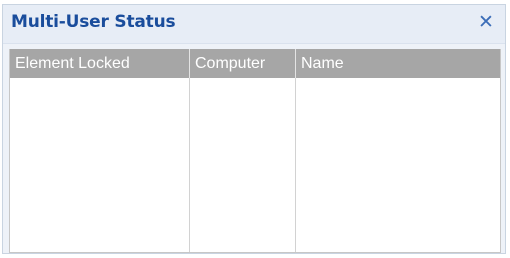 The width and height of the screenshot is (510, 258). What do you see at coordinates (100, 63) in the screenshot?
I see `column-header-element-locked: Element Locked` at bounding box center [100, 63].